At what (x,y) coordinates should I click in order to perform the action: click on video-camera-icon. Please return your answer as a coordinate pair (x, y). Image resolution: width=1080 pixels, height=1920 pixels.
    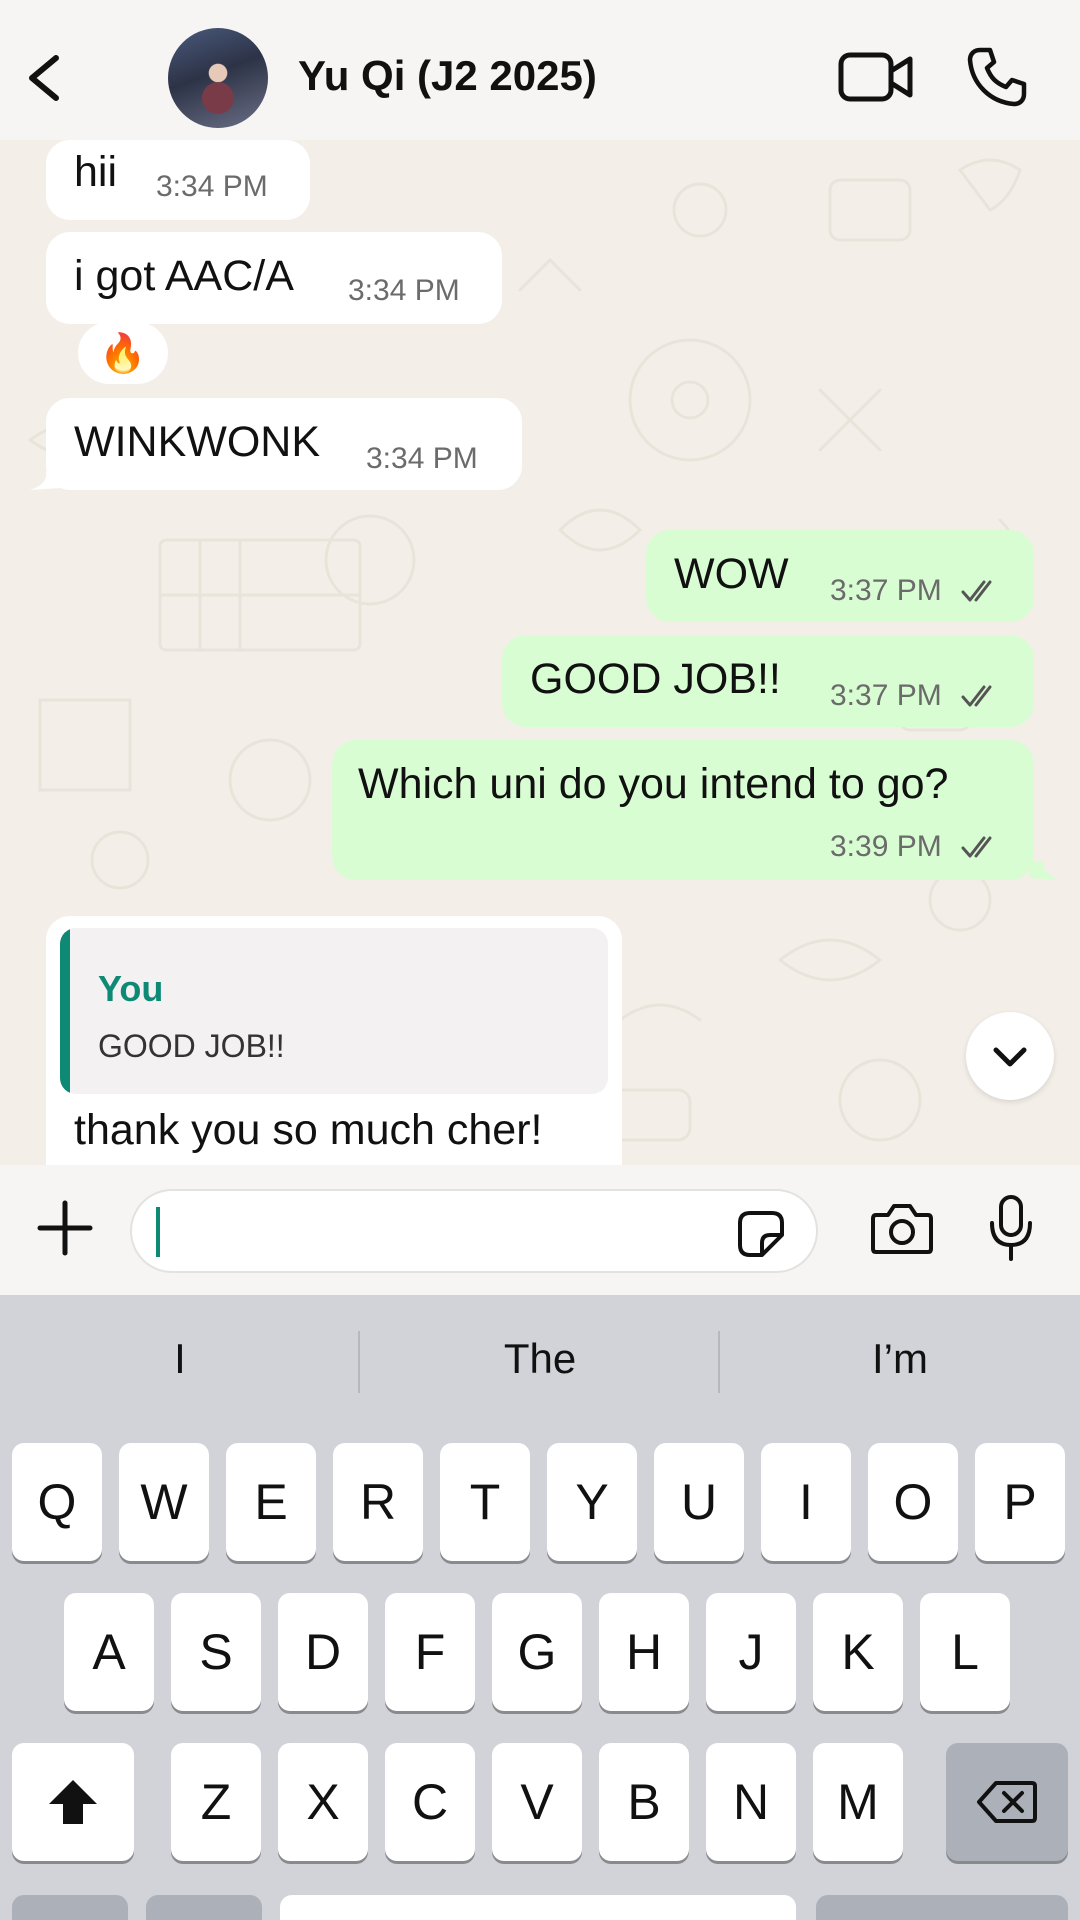
    Looking at the image, I should click on (875, 77).